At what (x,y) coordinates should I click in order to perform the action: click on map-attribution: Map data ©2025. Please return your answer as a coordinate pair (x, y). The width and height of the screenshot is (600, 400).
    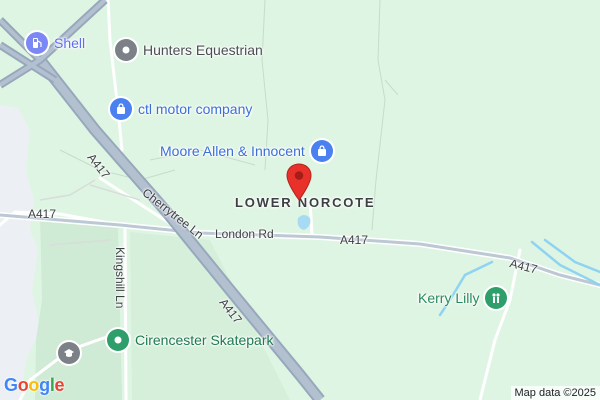
    Looking at the image, I should click on (555, 393).